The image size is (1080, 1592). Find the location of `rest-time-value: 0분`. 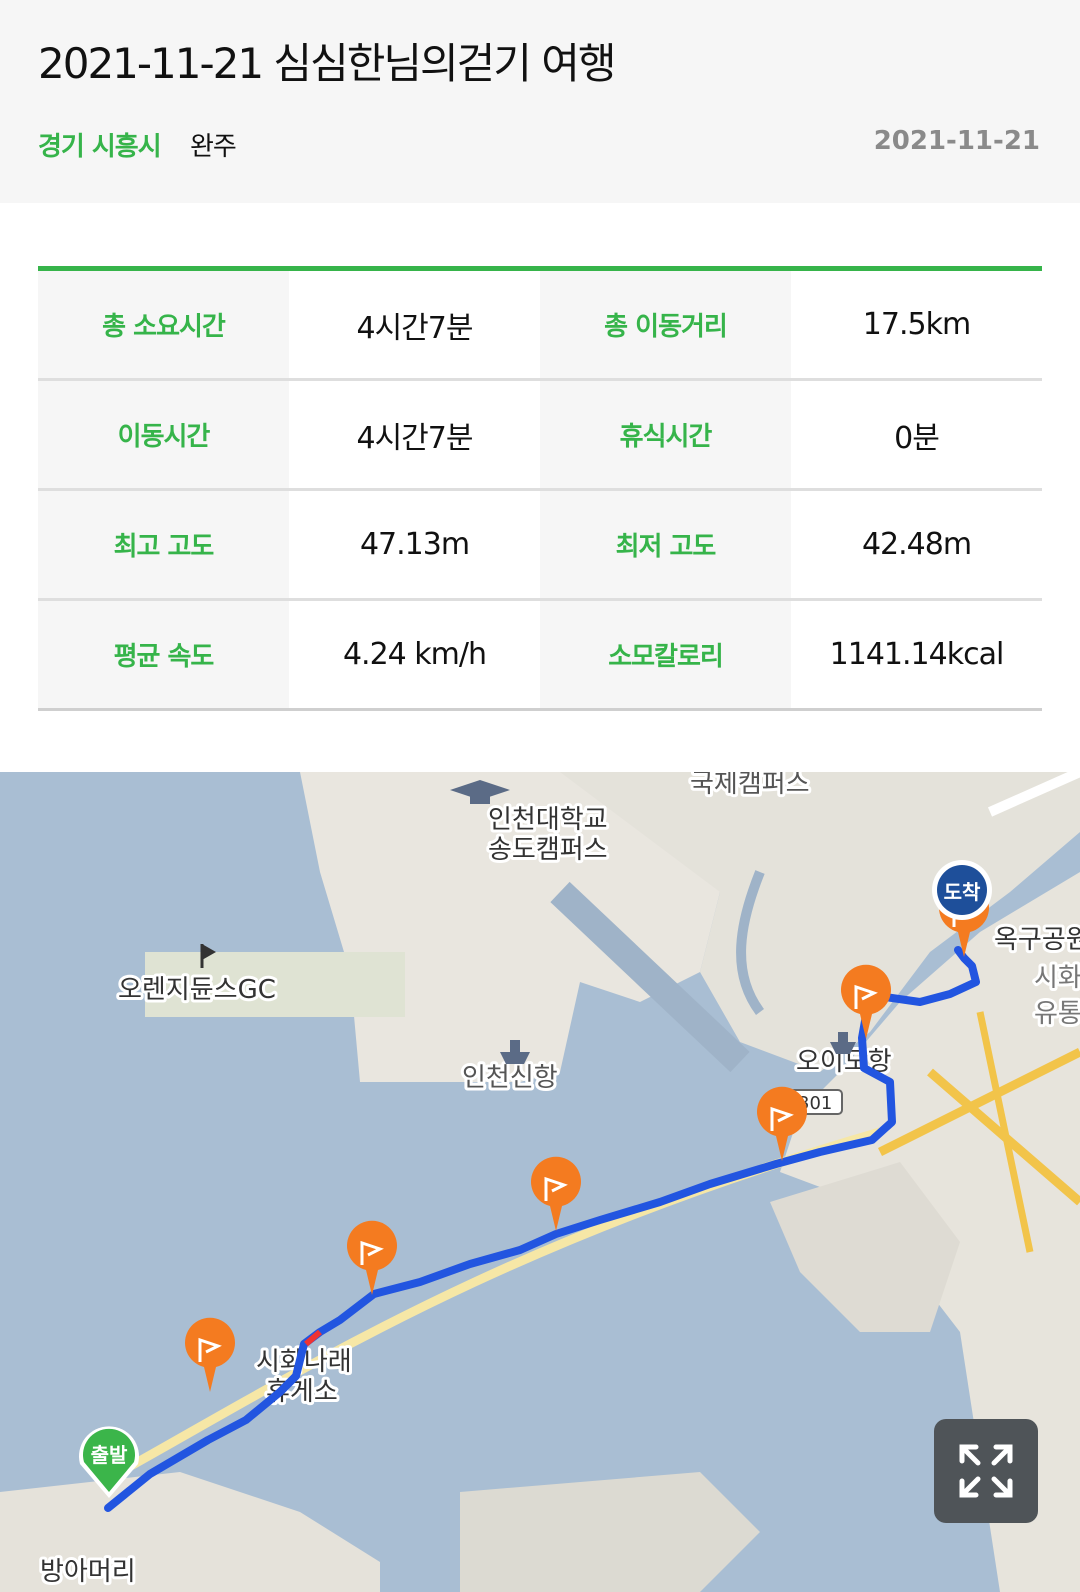

rest-time-value: 0분 is located at coordinates (916, 434).